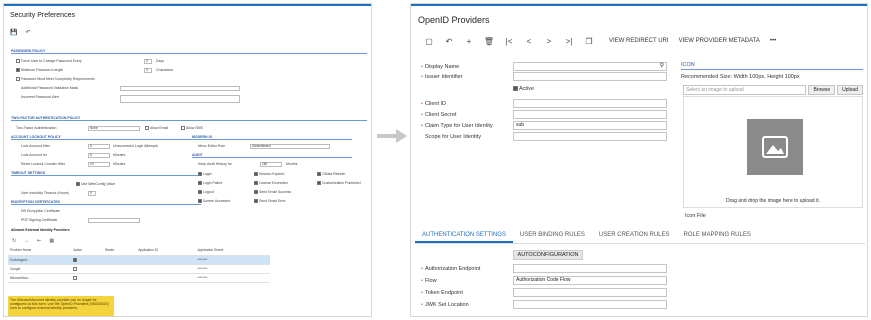 This screenshot has width=871, height=320. I want to click on scope-input, so click(590, 136).